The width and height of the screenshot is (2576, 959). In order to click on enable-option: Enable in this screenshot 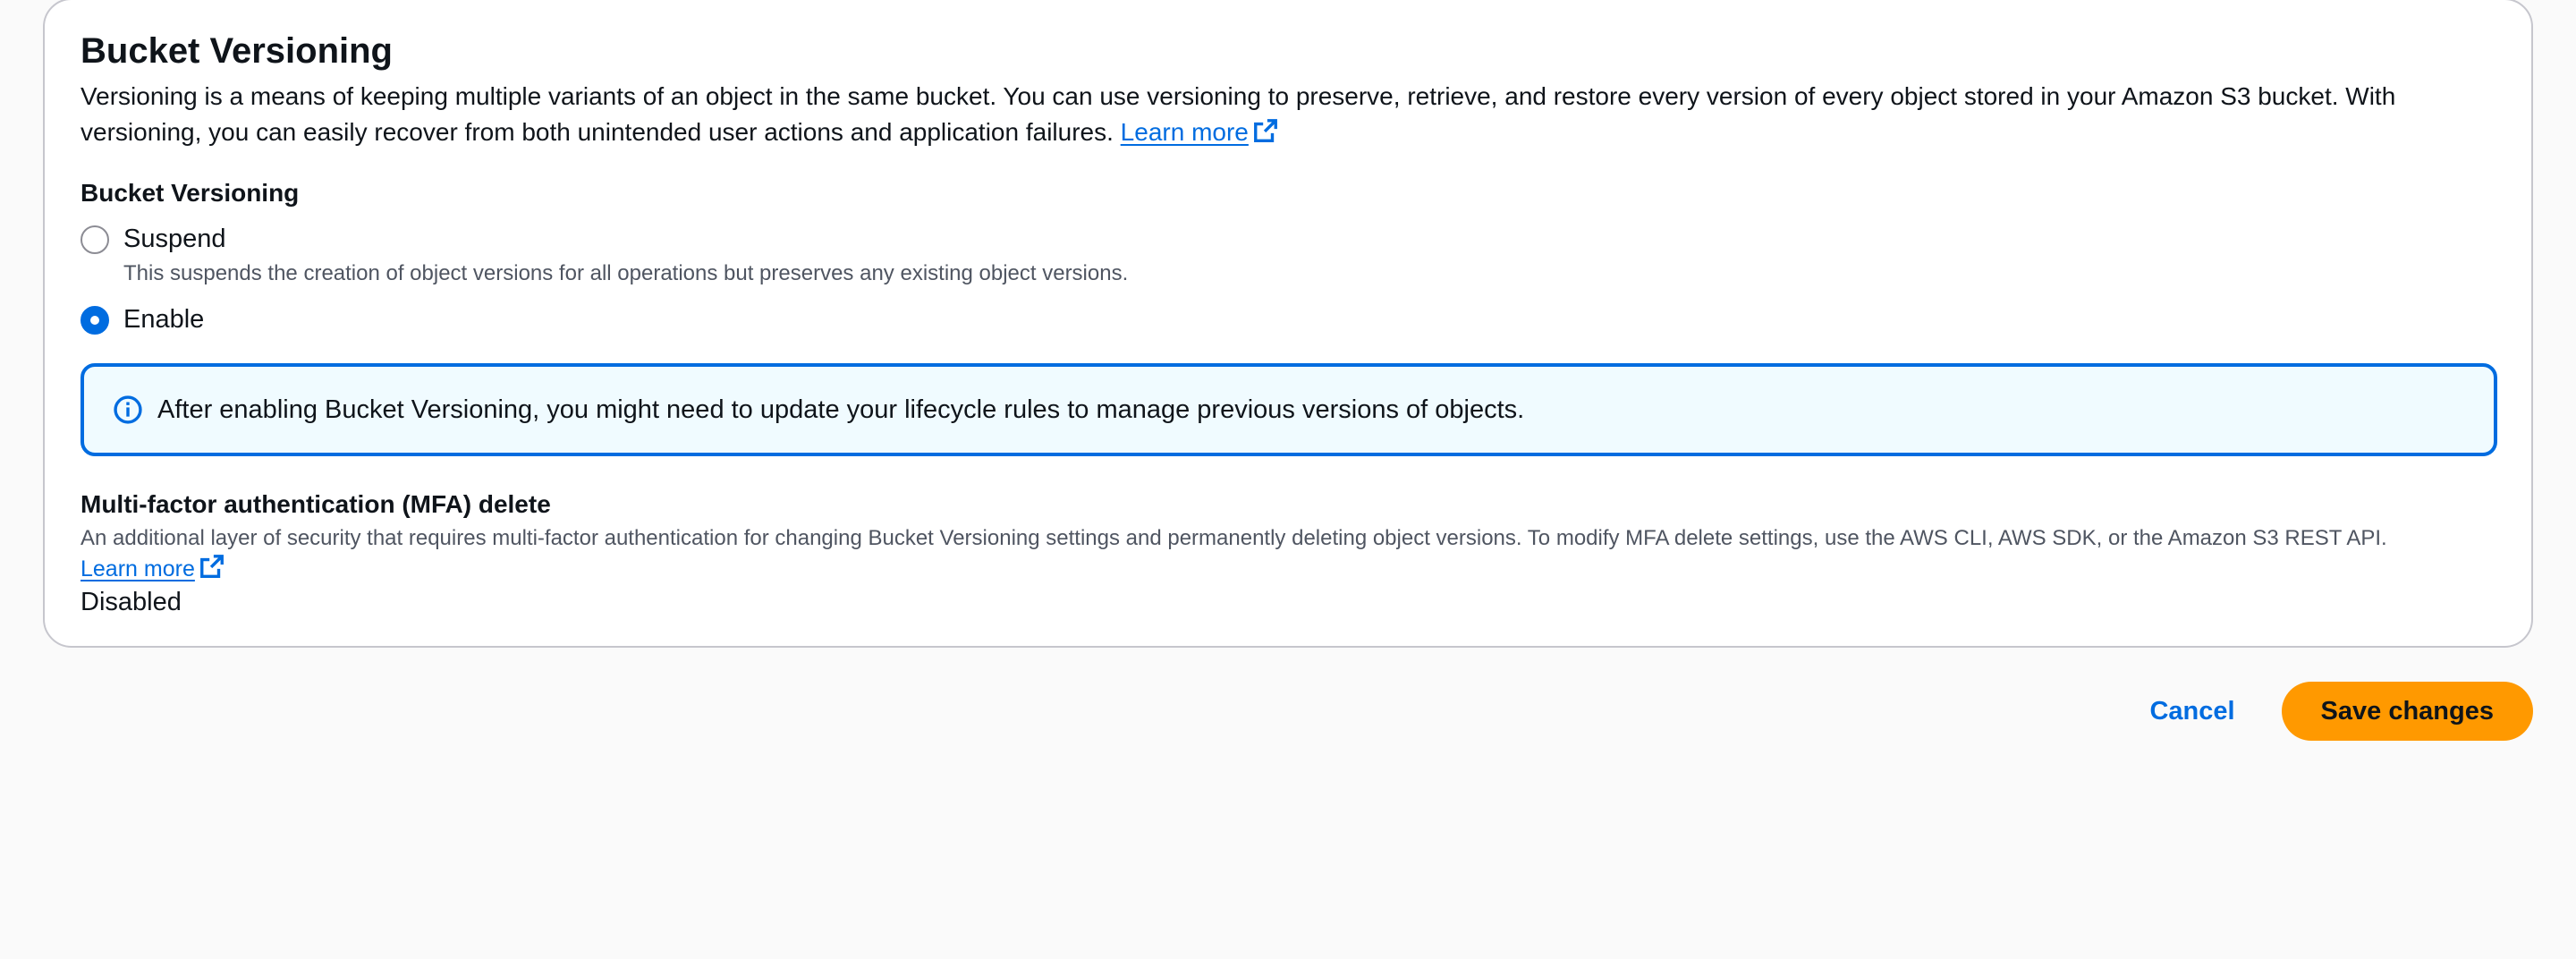, I will do `click(1288, 319)`.